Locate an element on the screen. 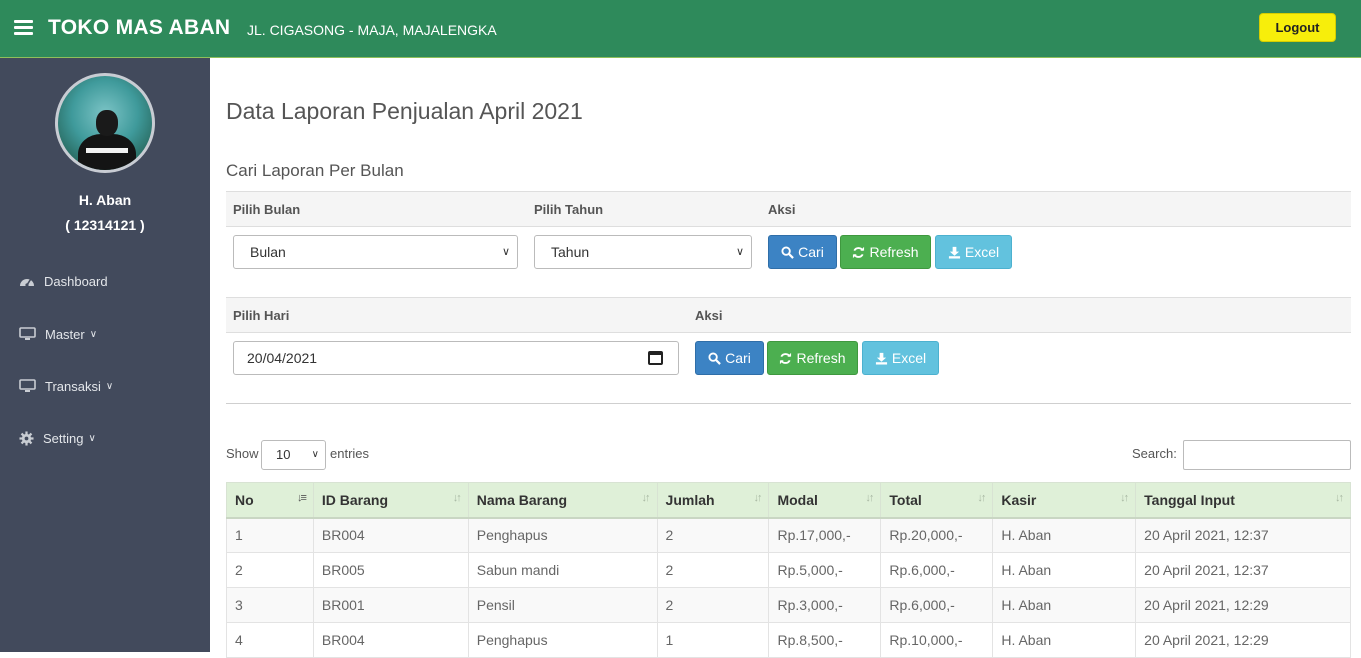 The image size is (1361, 658). excel-day-button: Excel is located at coordinates (900, 358).